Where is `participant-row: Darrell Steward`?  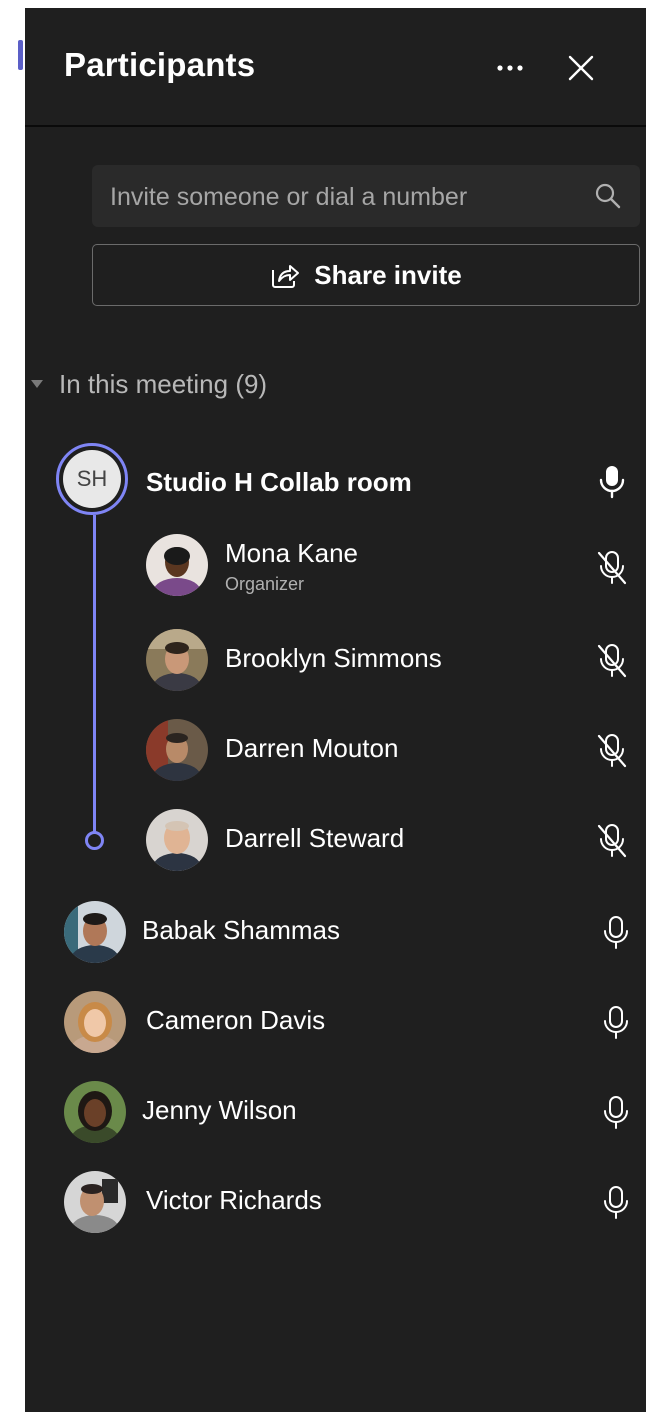
participant-row: Darrell Steward is located at coordinates (335, 841).